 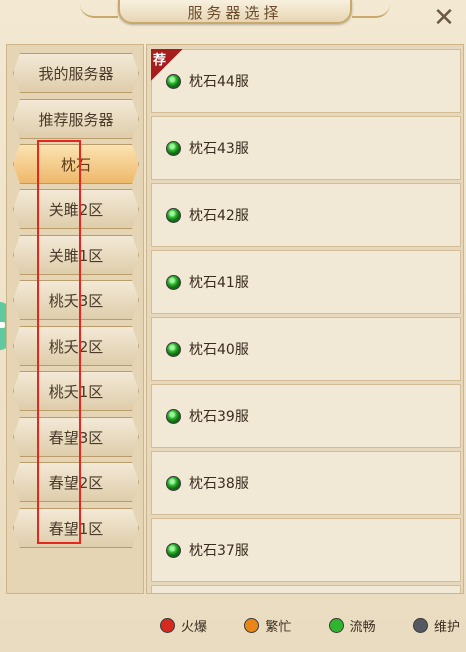 I want to click on recommend-badge: 荐, so click(x=167, y=65).